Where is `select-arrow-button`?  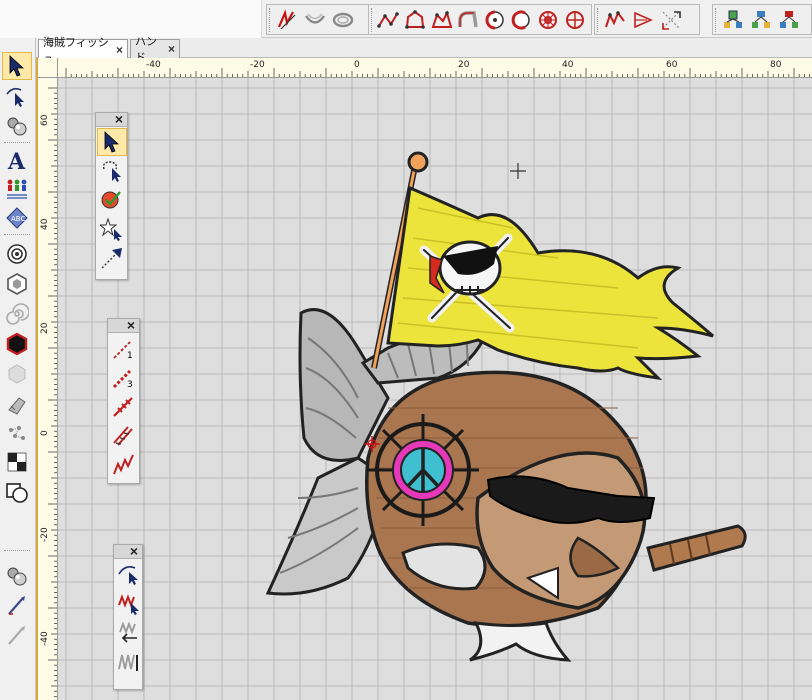 select-arrow-button is located at coordinates (111, 142).